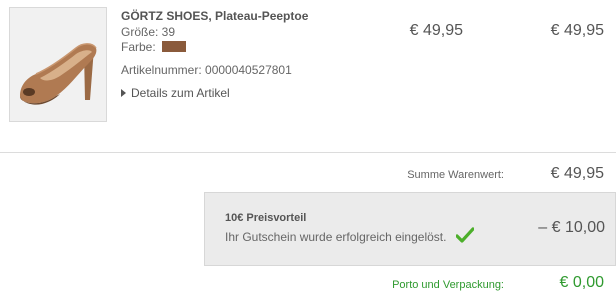  I want to click on goods-value: € 49,95, so click(577, 173).